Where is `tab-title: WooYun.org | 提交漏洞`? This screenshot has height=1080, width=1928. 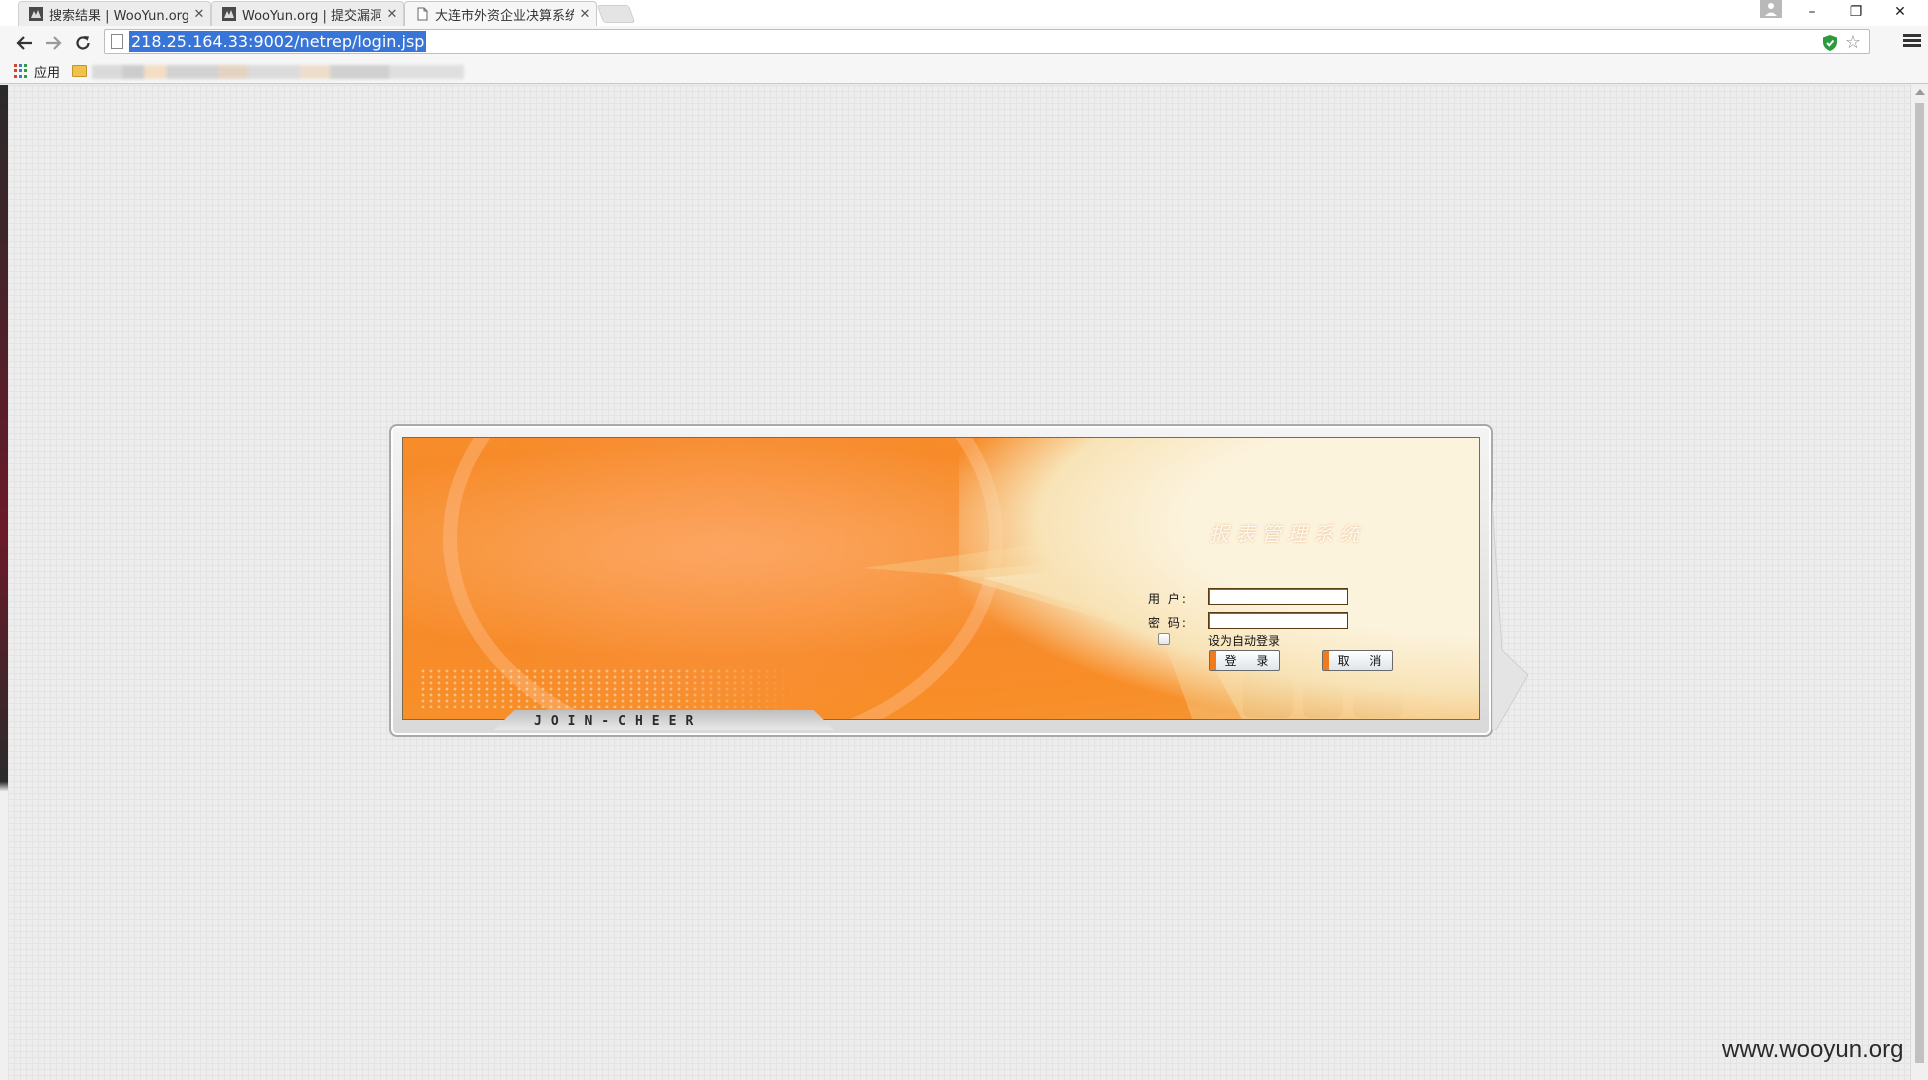 tab-title: WooYun.org | 提交漏洞 is located at coordinates (311, 16).